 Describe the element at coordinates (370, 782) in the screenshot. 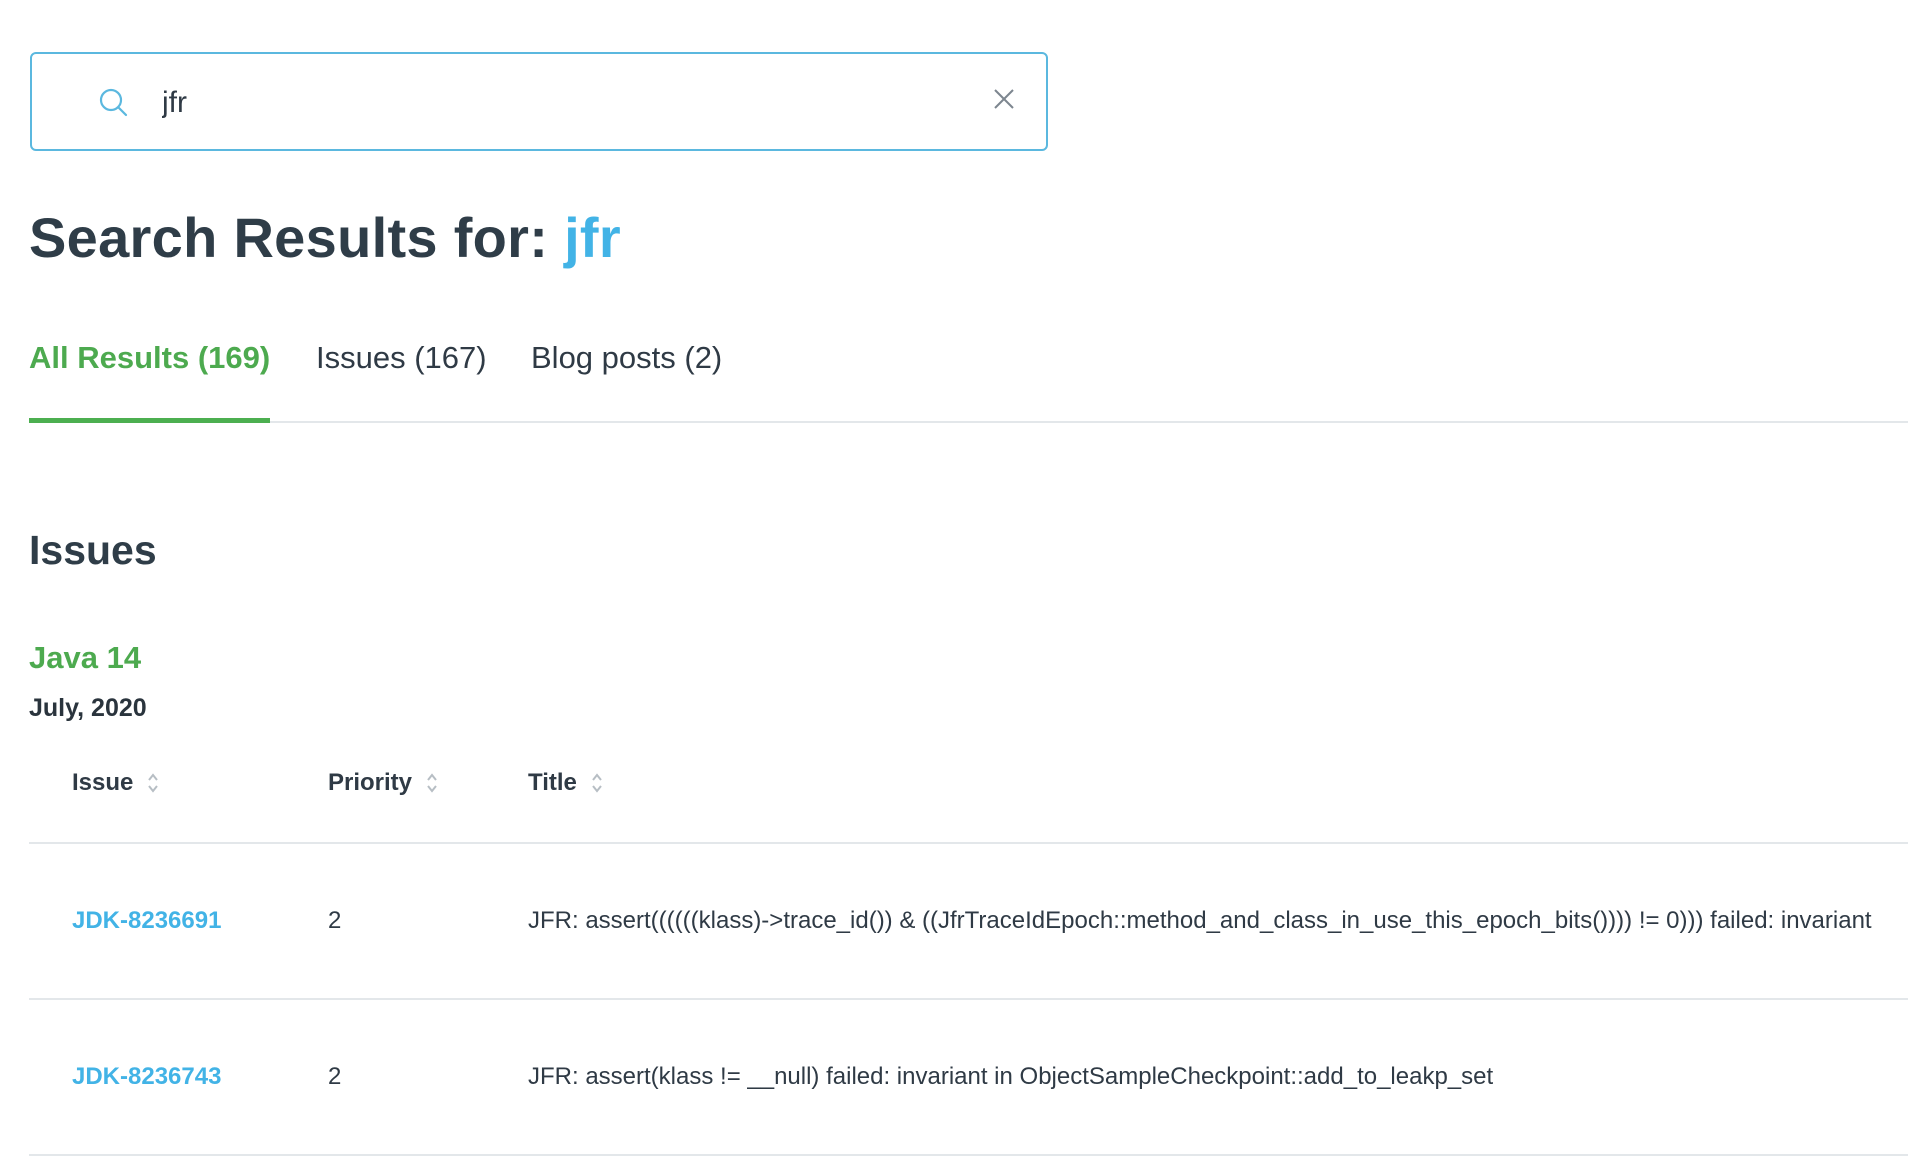

I see `column-header-label: Priority` at that location.